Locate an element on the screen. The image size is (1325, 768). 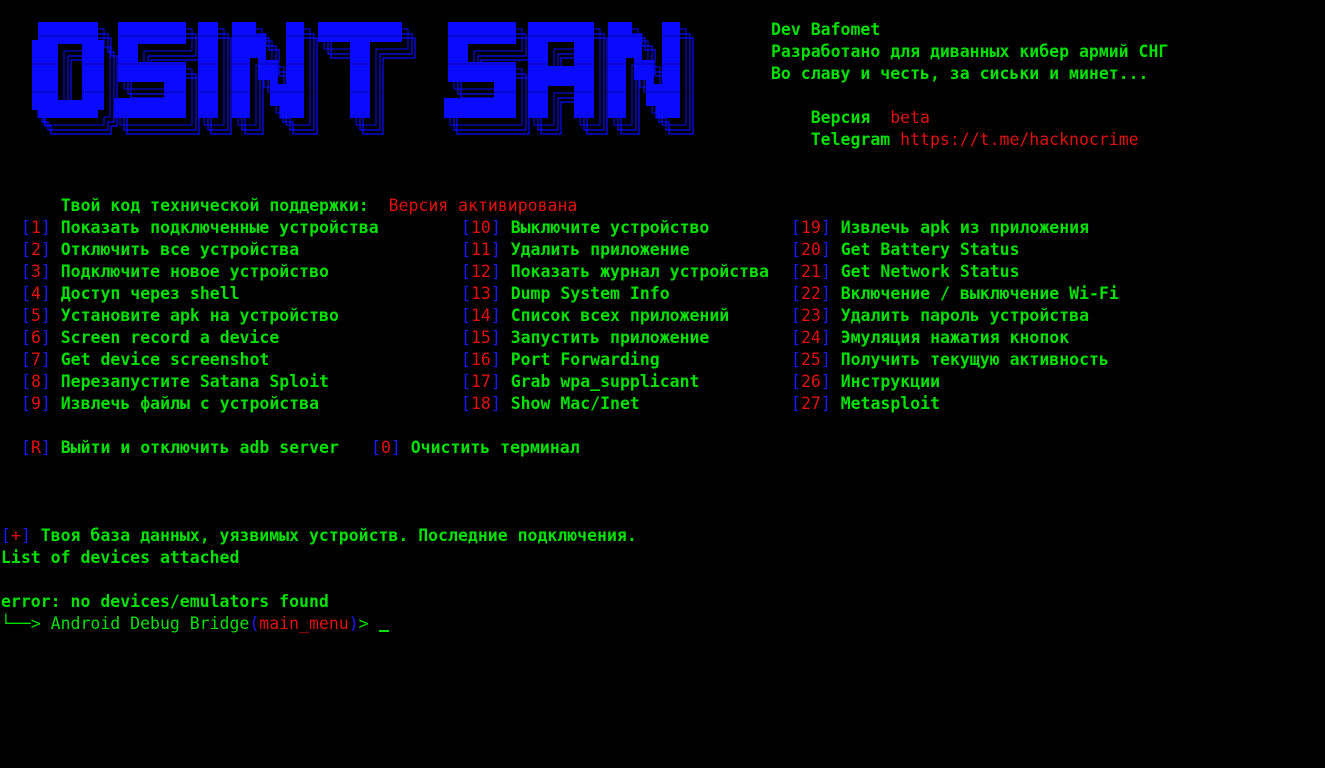
menu-item-20: [20] Get Battery Status is located at coordinates (905, 250).